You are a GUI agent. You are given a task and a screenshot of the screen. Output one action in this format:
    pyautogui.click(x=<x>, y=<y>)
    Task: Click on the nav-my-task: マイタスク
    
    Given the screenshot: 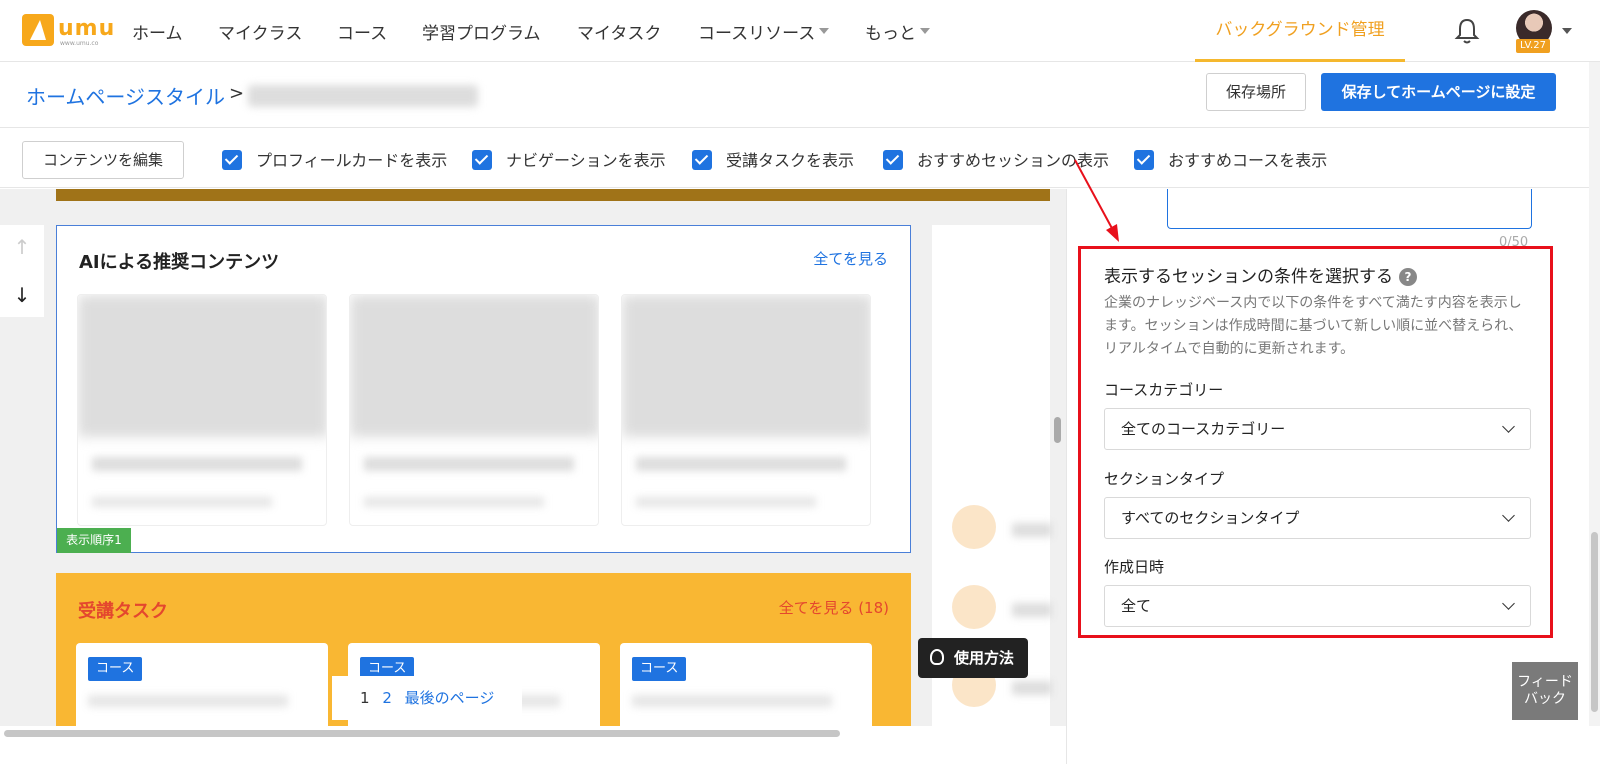 What is the action you would take?
    pyautogui.click(x=619, y=31)
    